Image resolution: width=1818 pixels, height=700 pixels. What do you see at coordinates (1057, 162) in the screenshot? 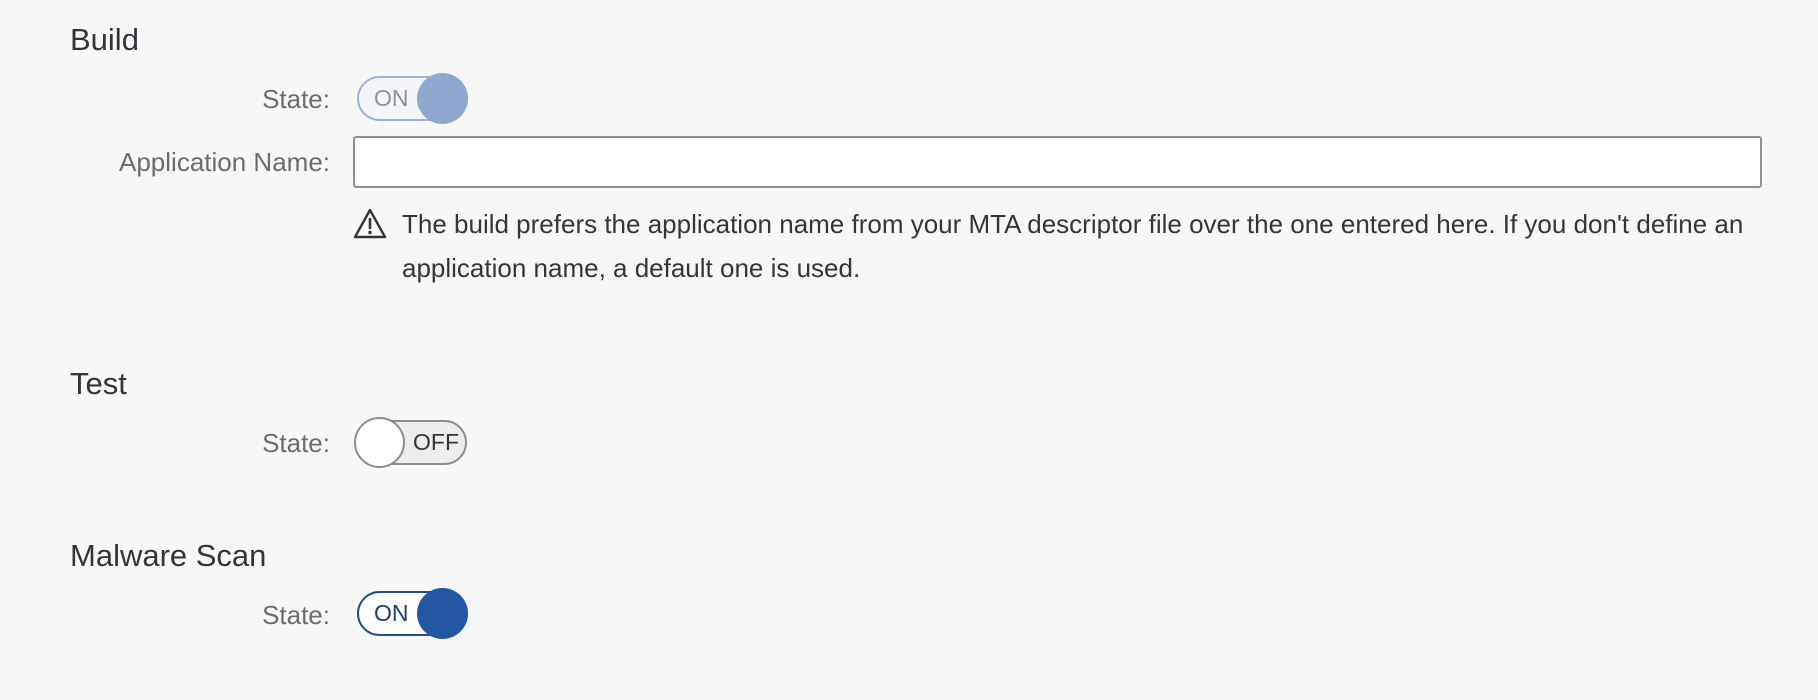
I see `application-name-input` at bounding box center [1057, 162].